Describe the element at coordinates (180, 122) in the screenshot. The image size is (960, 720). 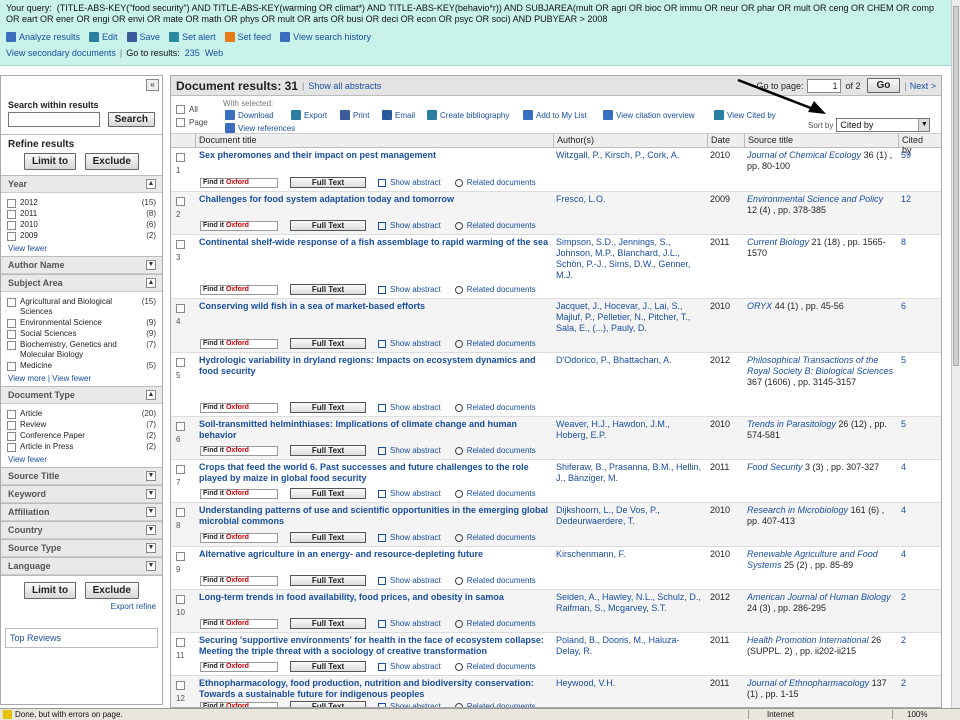
I see `select-page-checkbox` at that location.